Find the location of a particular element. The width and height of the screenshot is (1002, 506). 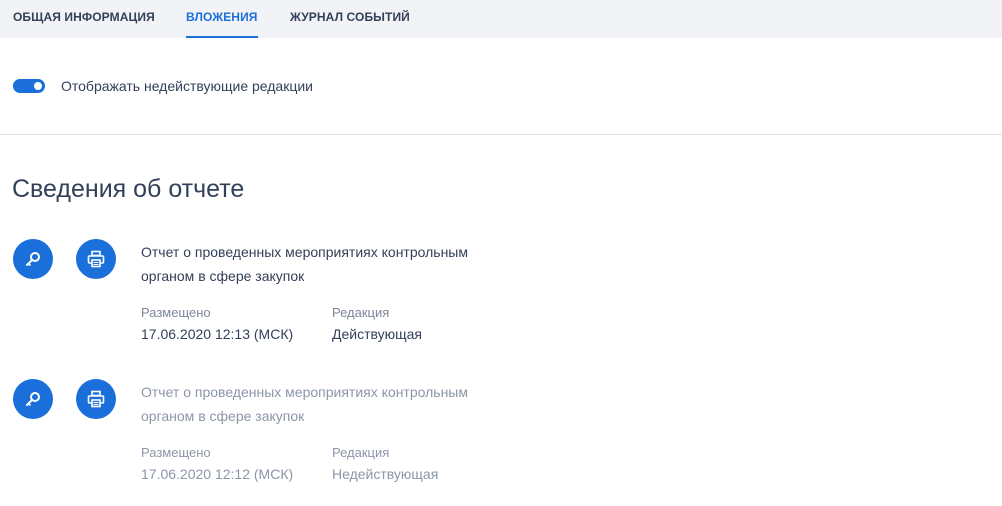

placed-value: 17.06.2020 12:13 (МСК) is located at coordinates (217, 334).